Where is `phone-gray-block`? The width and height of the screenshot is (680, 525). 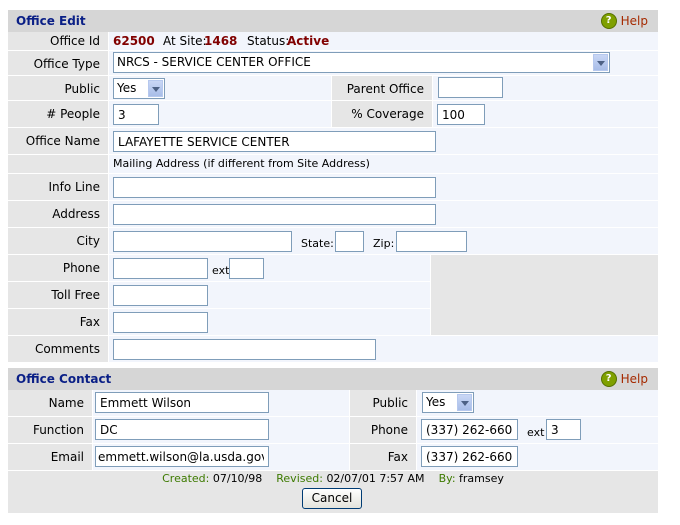 phone-gray-block is located at coordinates (544, 295).